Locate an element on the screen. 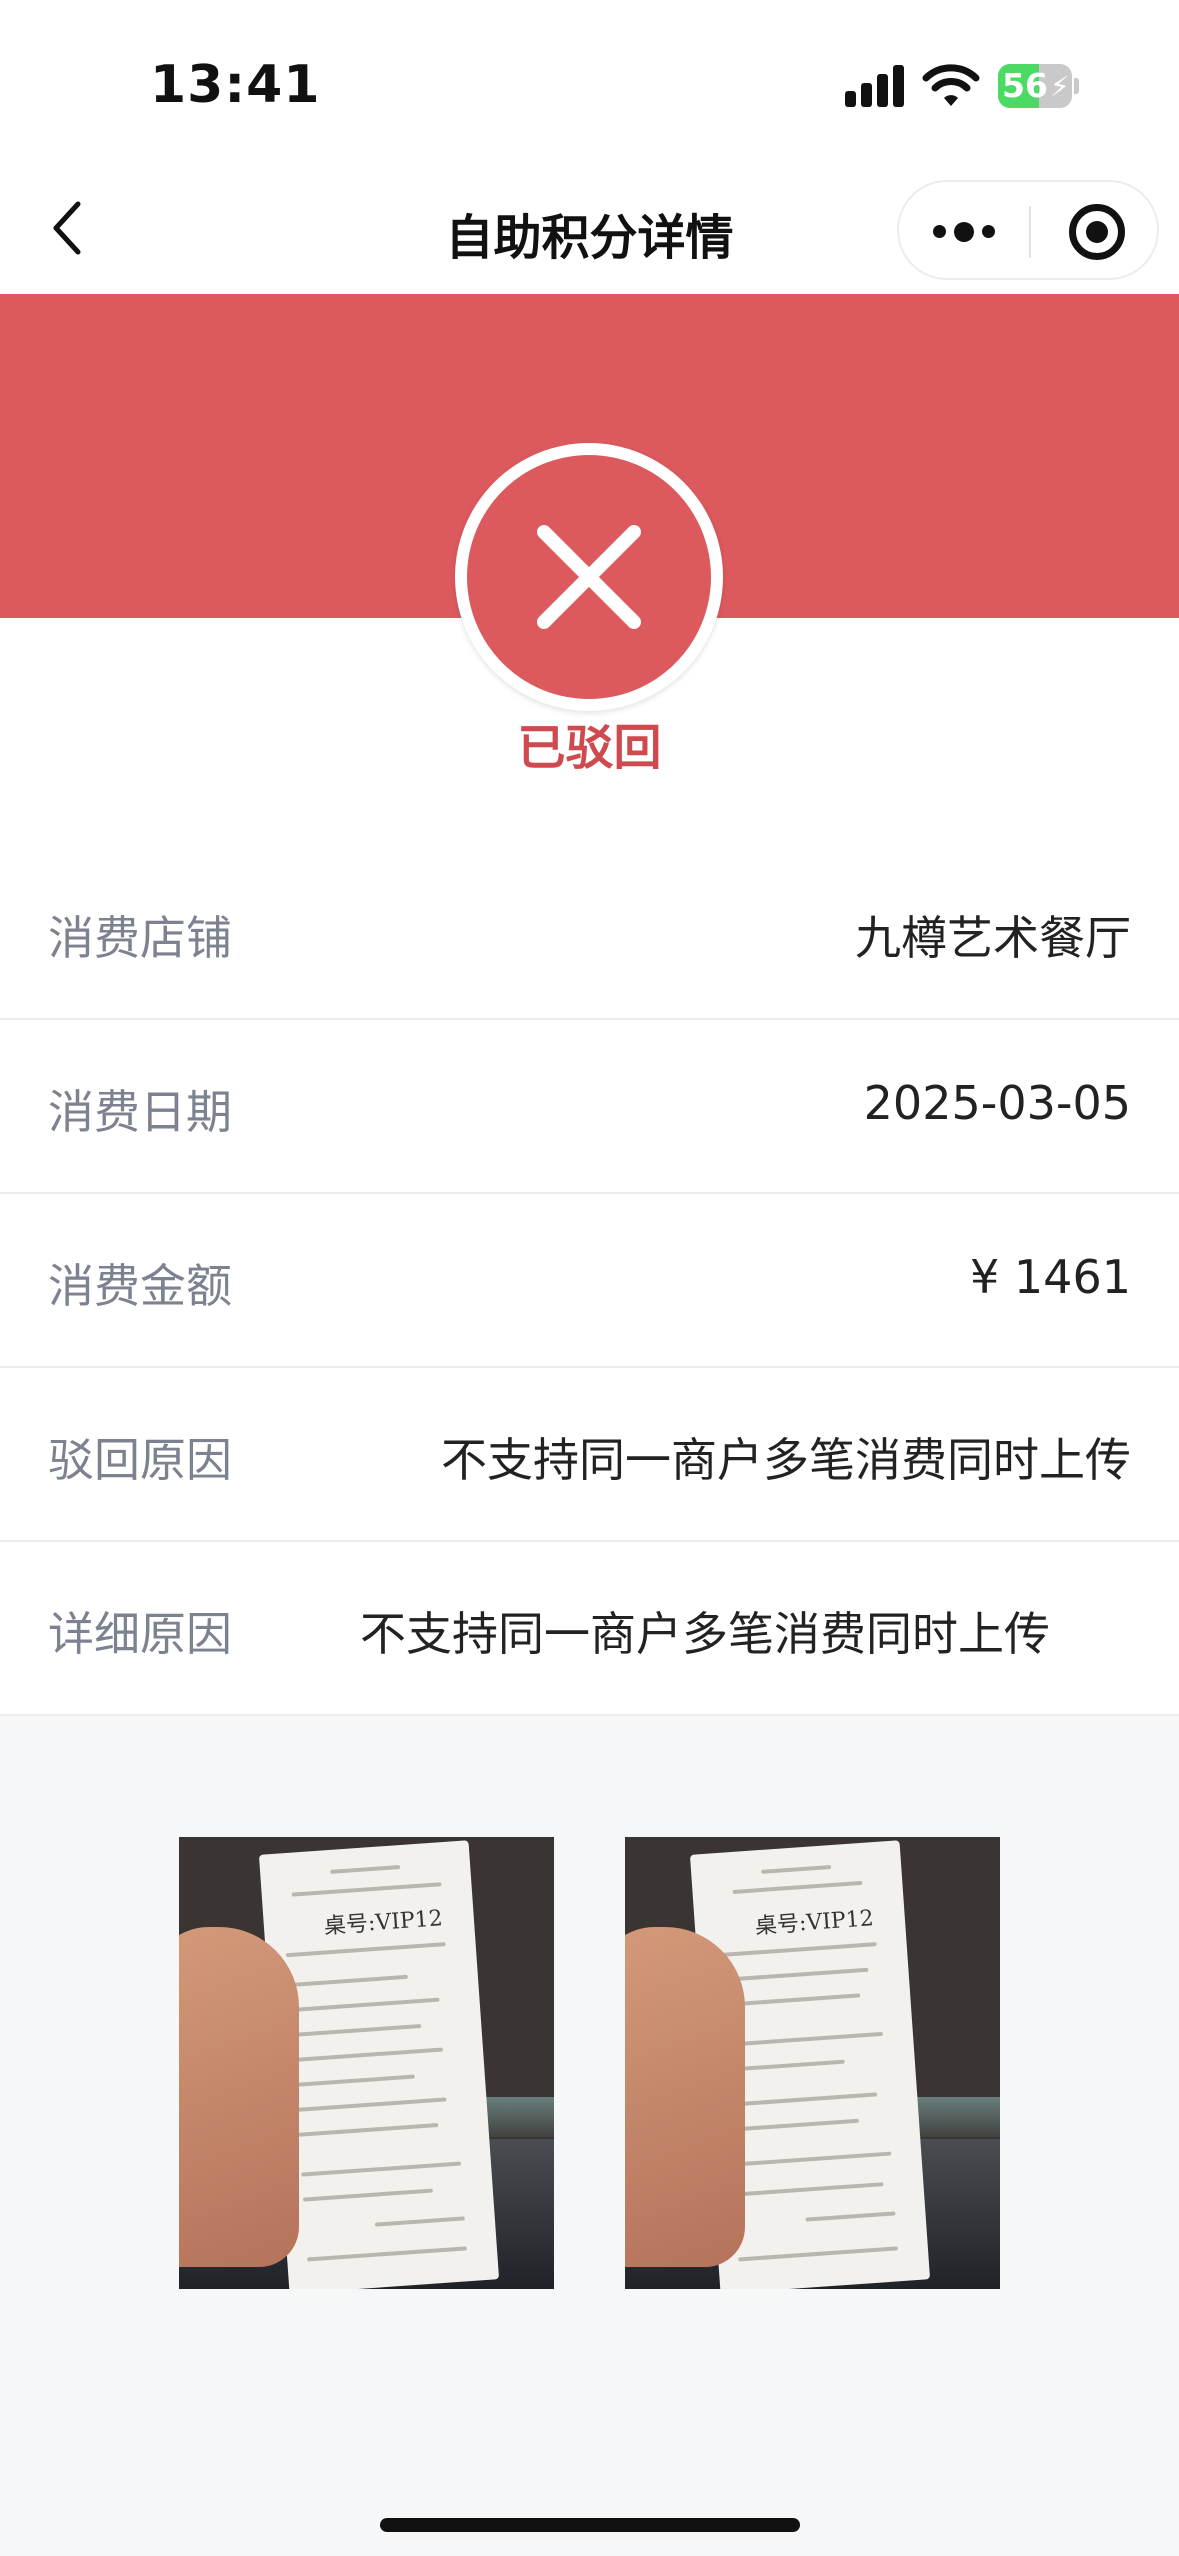  status-label: 已驳回 is located at coordinates (589, 748).